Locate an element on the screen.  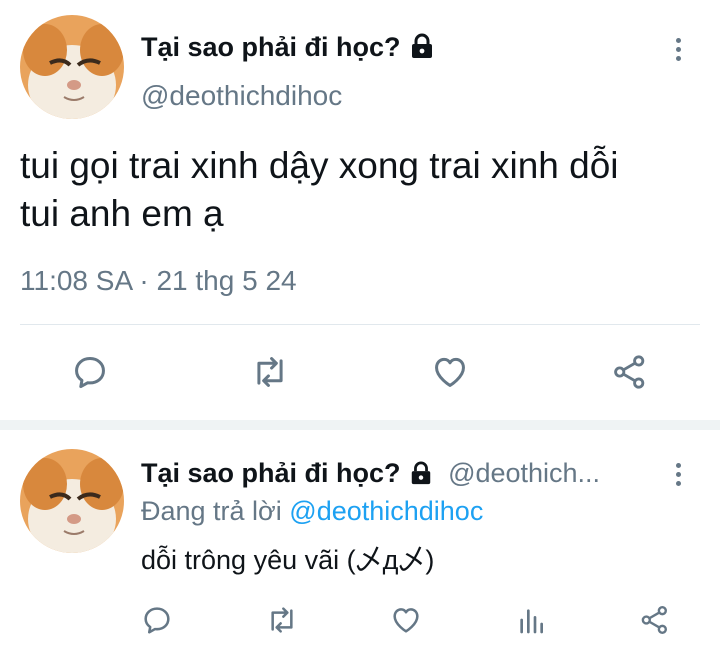
tweet-separator is located at coordinates (360, 425).